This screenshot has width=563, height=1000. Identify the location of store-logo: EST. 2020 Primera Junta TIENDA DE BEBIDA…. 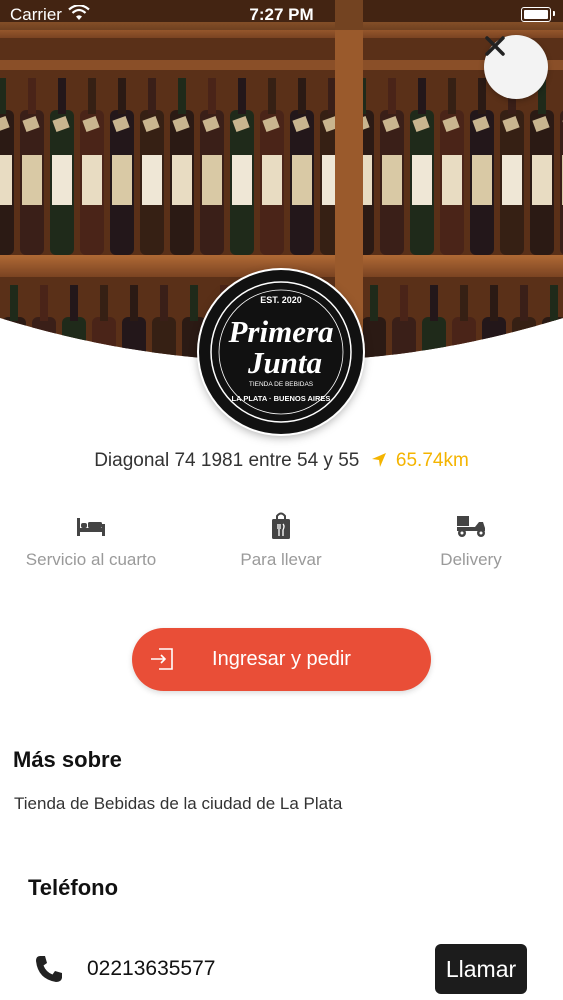
(281, 352).